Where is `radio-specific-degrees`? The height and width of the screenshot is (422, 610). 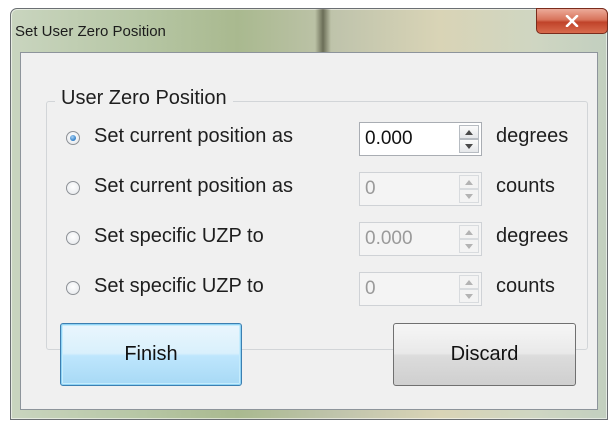 radio-specific-degrees is located at coordinates (73, 238).